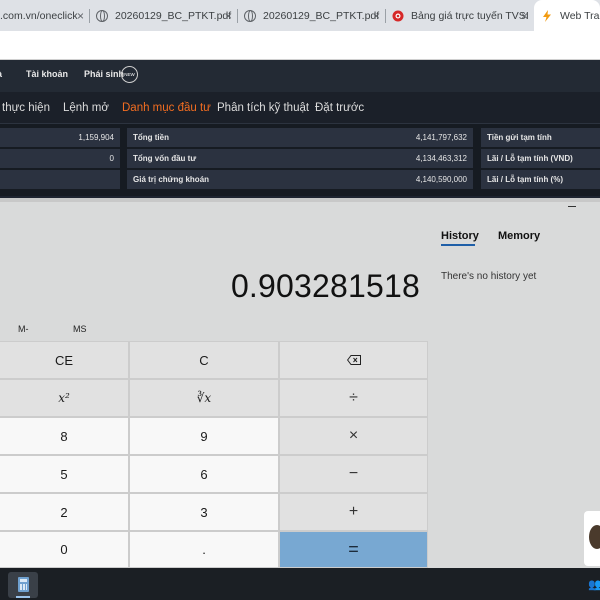 The image size is (600, 600). Describe the element at coordinates (1, 76) in the screenshot. I see `nav-item-partial: à` at that location.